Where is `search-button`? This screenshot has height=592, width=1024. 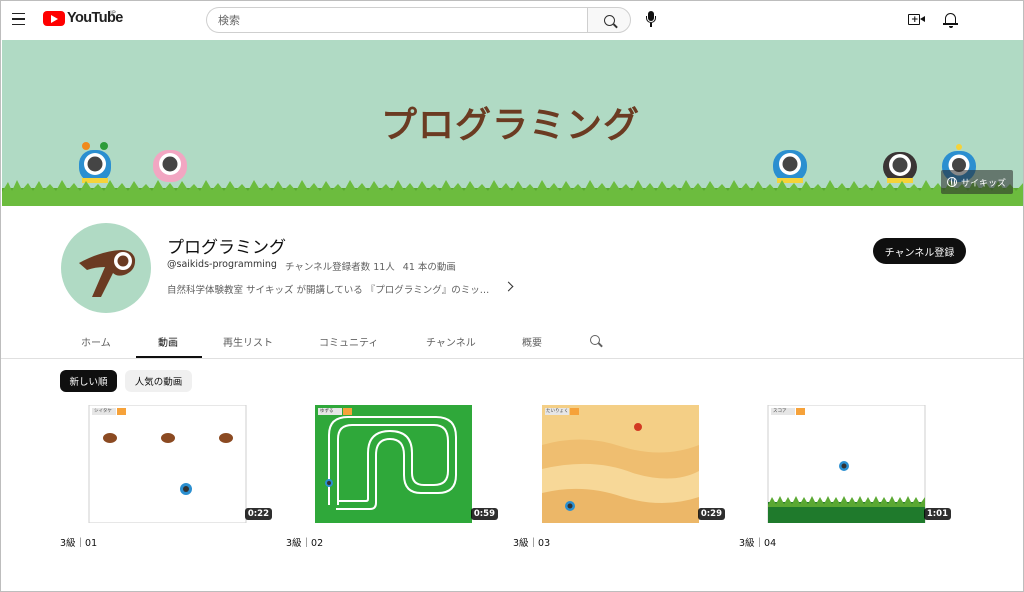
search-button is located at coordinates (609, 20).